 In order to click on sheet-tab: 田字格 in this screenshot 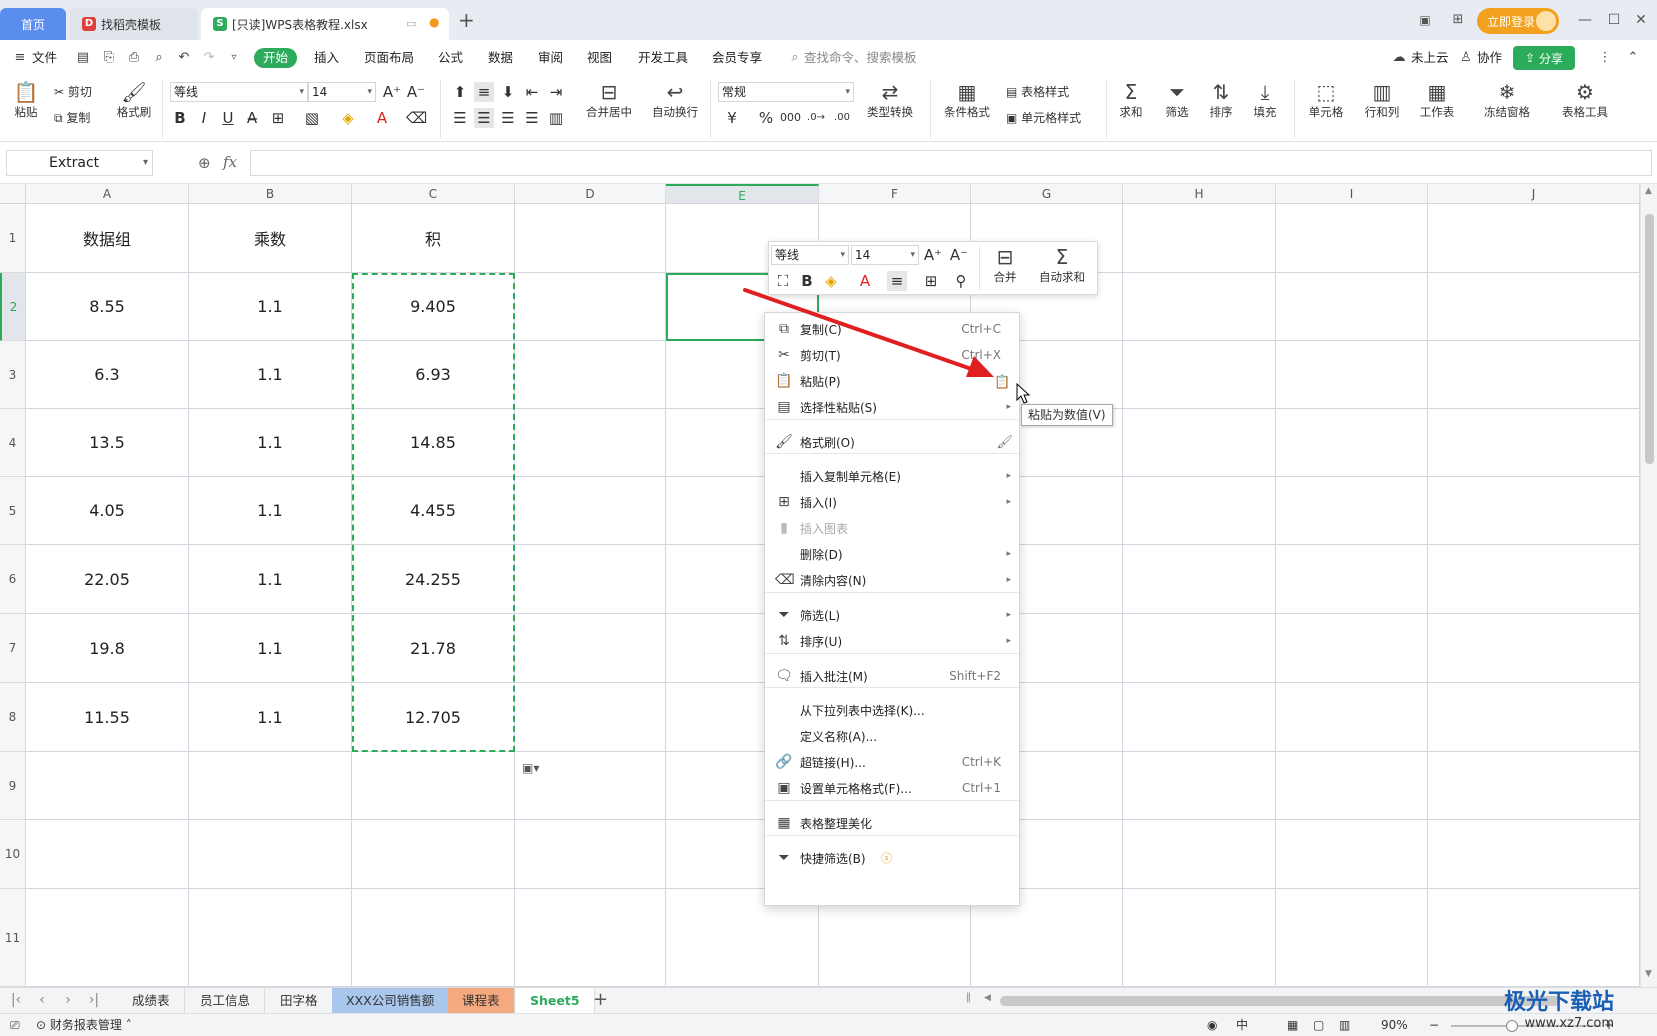, I will do `click(299, 1000)`.